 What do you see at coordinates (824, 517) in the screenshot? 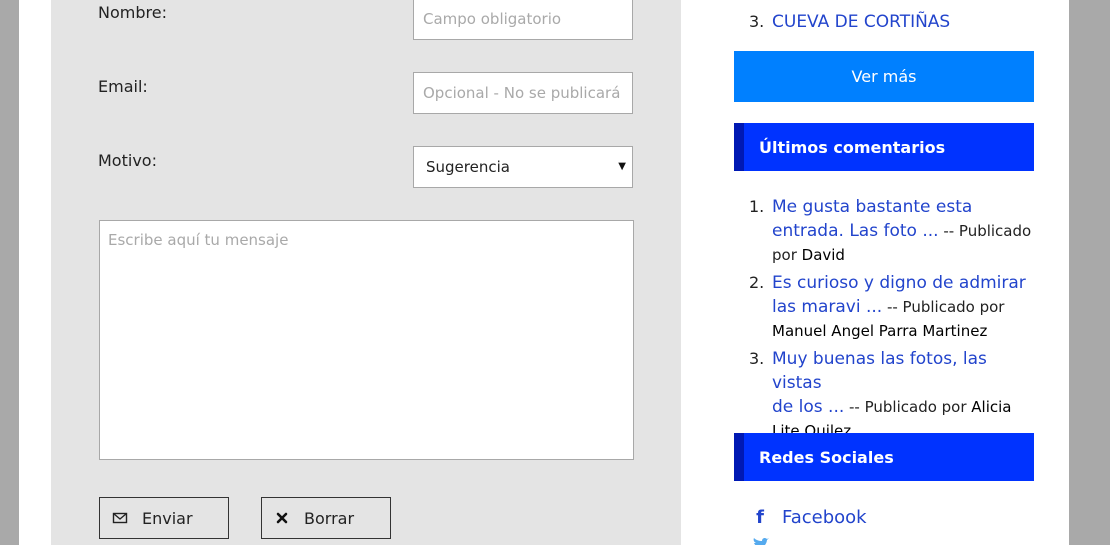
I see `facebook-link: Facebook` at bounding box center [824, 517].